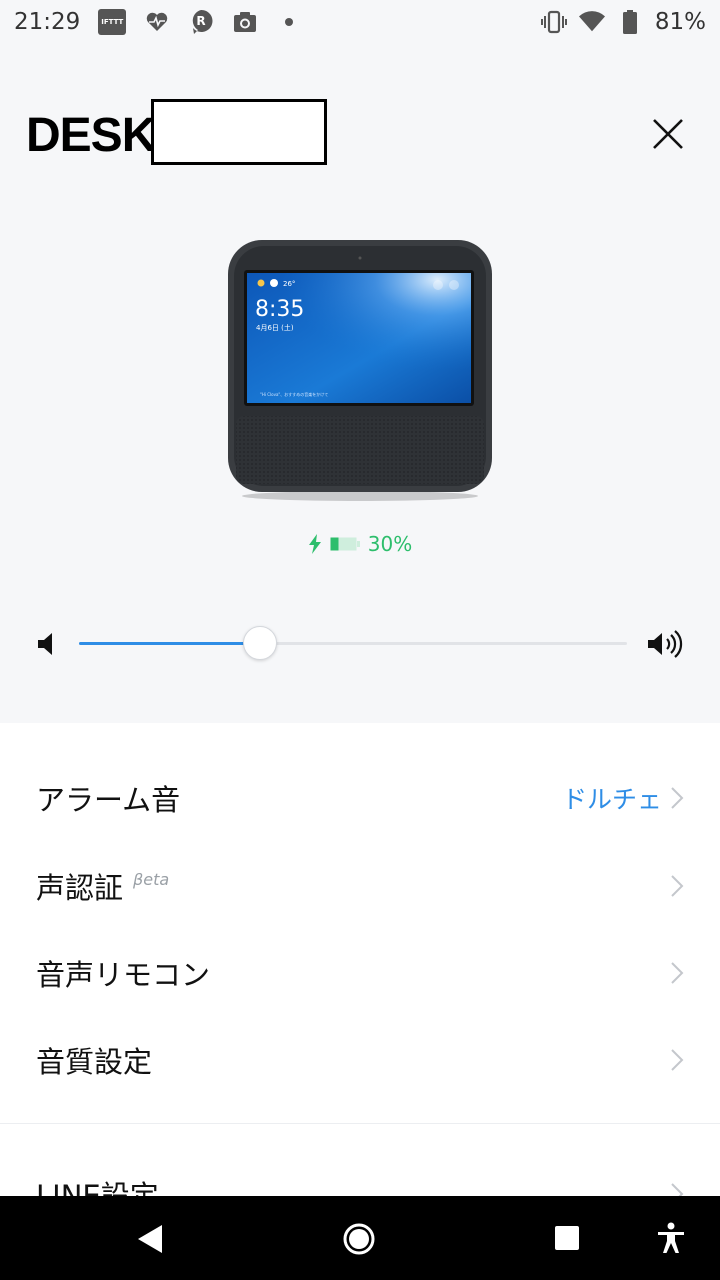 Image resolution: width=720 pixels, height=1280 pixels. Describe the element at coordinates (275, 327) in the screenshot. I see `device-screen-date: 4月6日 (土)` at that location.